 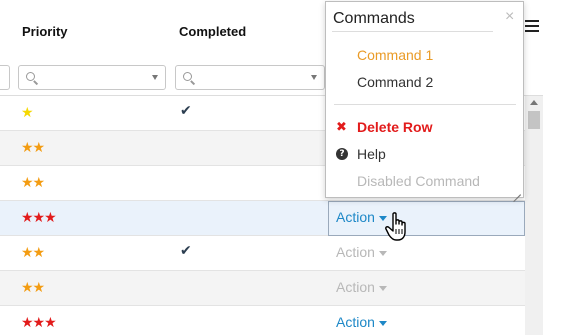 What do you see at coordinates (534, 120) in the screenshot?
I see `scrollbar-thumb` at bounding box center [534, 120].